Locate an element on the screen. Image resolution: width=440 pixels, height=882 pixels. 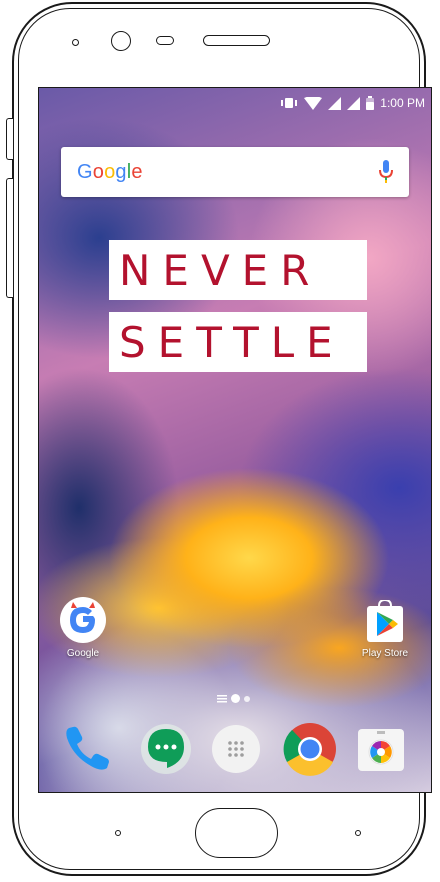
proximity-sensor is located at coordinates (75, 42).